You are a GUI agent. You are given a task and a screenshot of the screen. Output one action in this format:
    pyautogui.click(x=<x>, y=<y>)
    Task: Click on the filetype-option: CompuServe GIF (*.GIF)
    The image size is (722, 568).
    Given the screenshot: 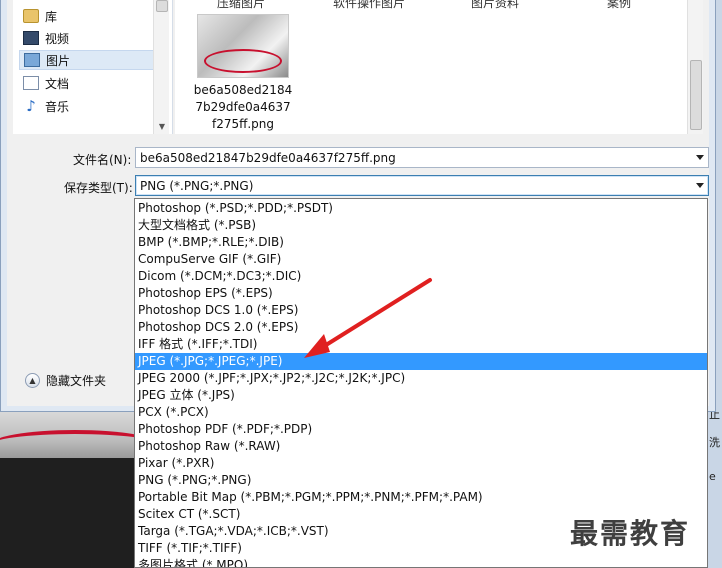 What is the action you would take?
    pyautogui.click(x=421, y=259)
    